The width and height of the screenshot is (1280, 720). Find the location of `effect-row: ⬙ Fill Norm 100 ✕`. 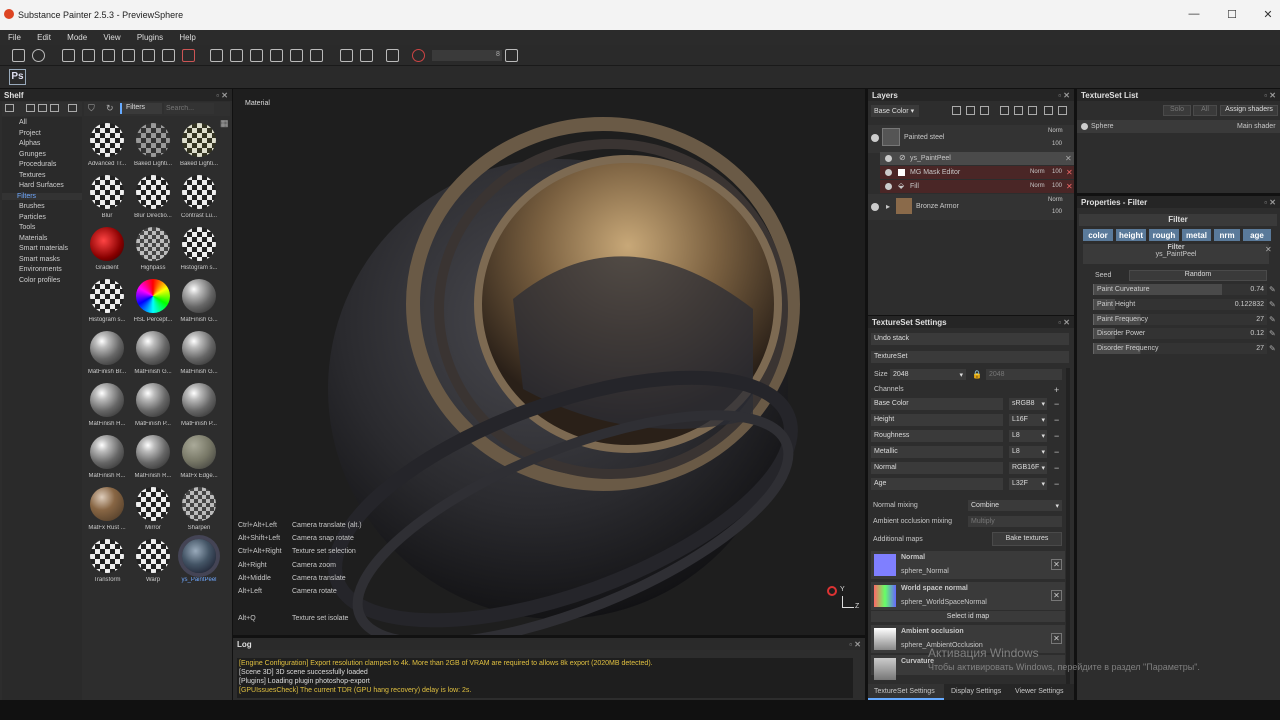

effect-row: ⬙ Fill Norm 100 ✕ is located at coordinates (977, 186).